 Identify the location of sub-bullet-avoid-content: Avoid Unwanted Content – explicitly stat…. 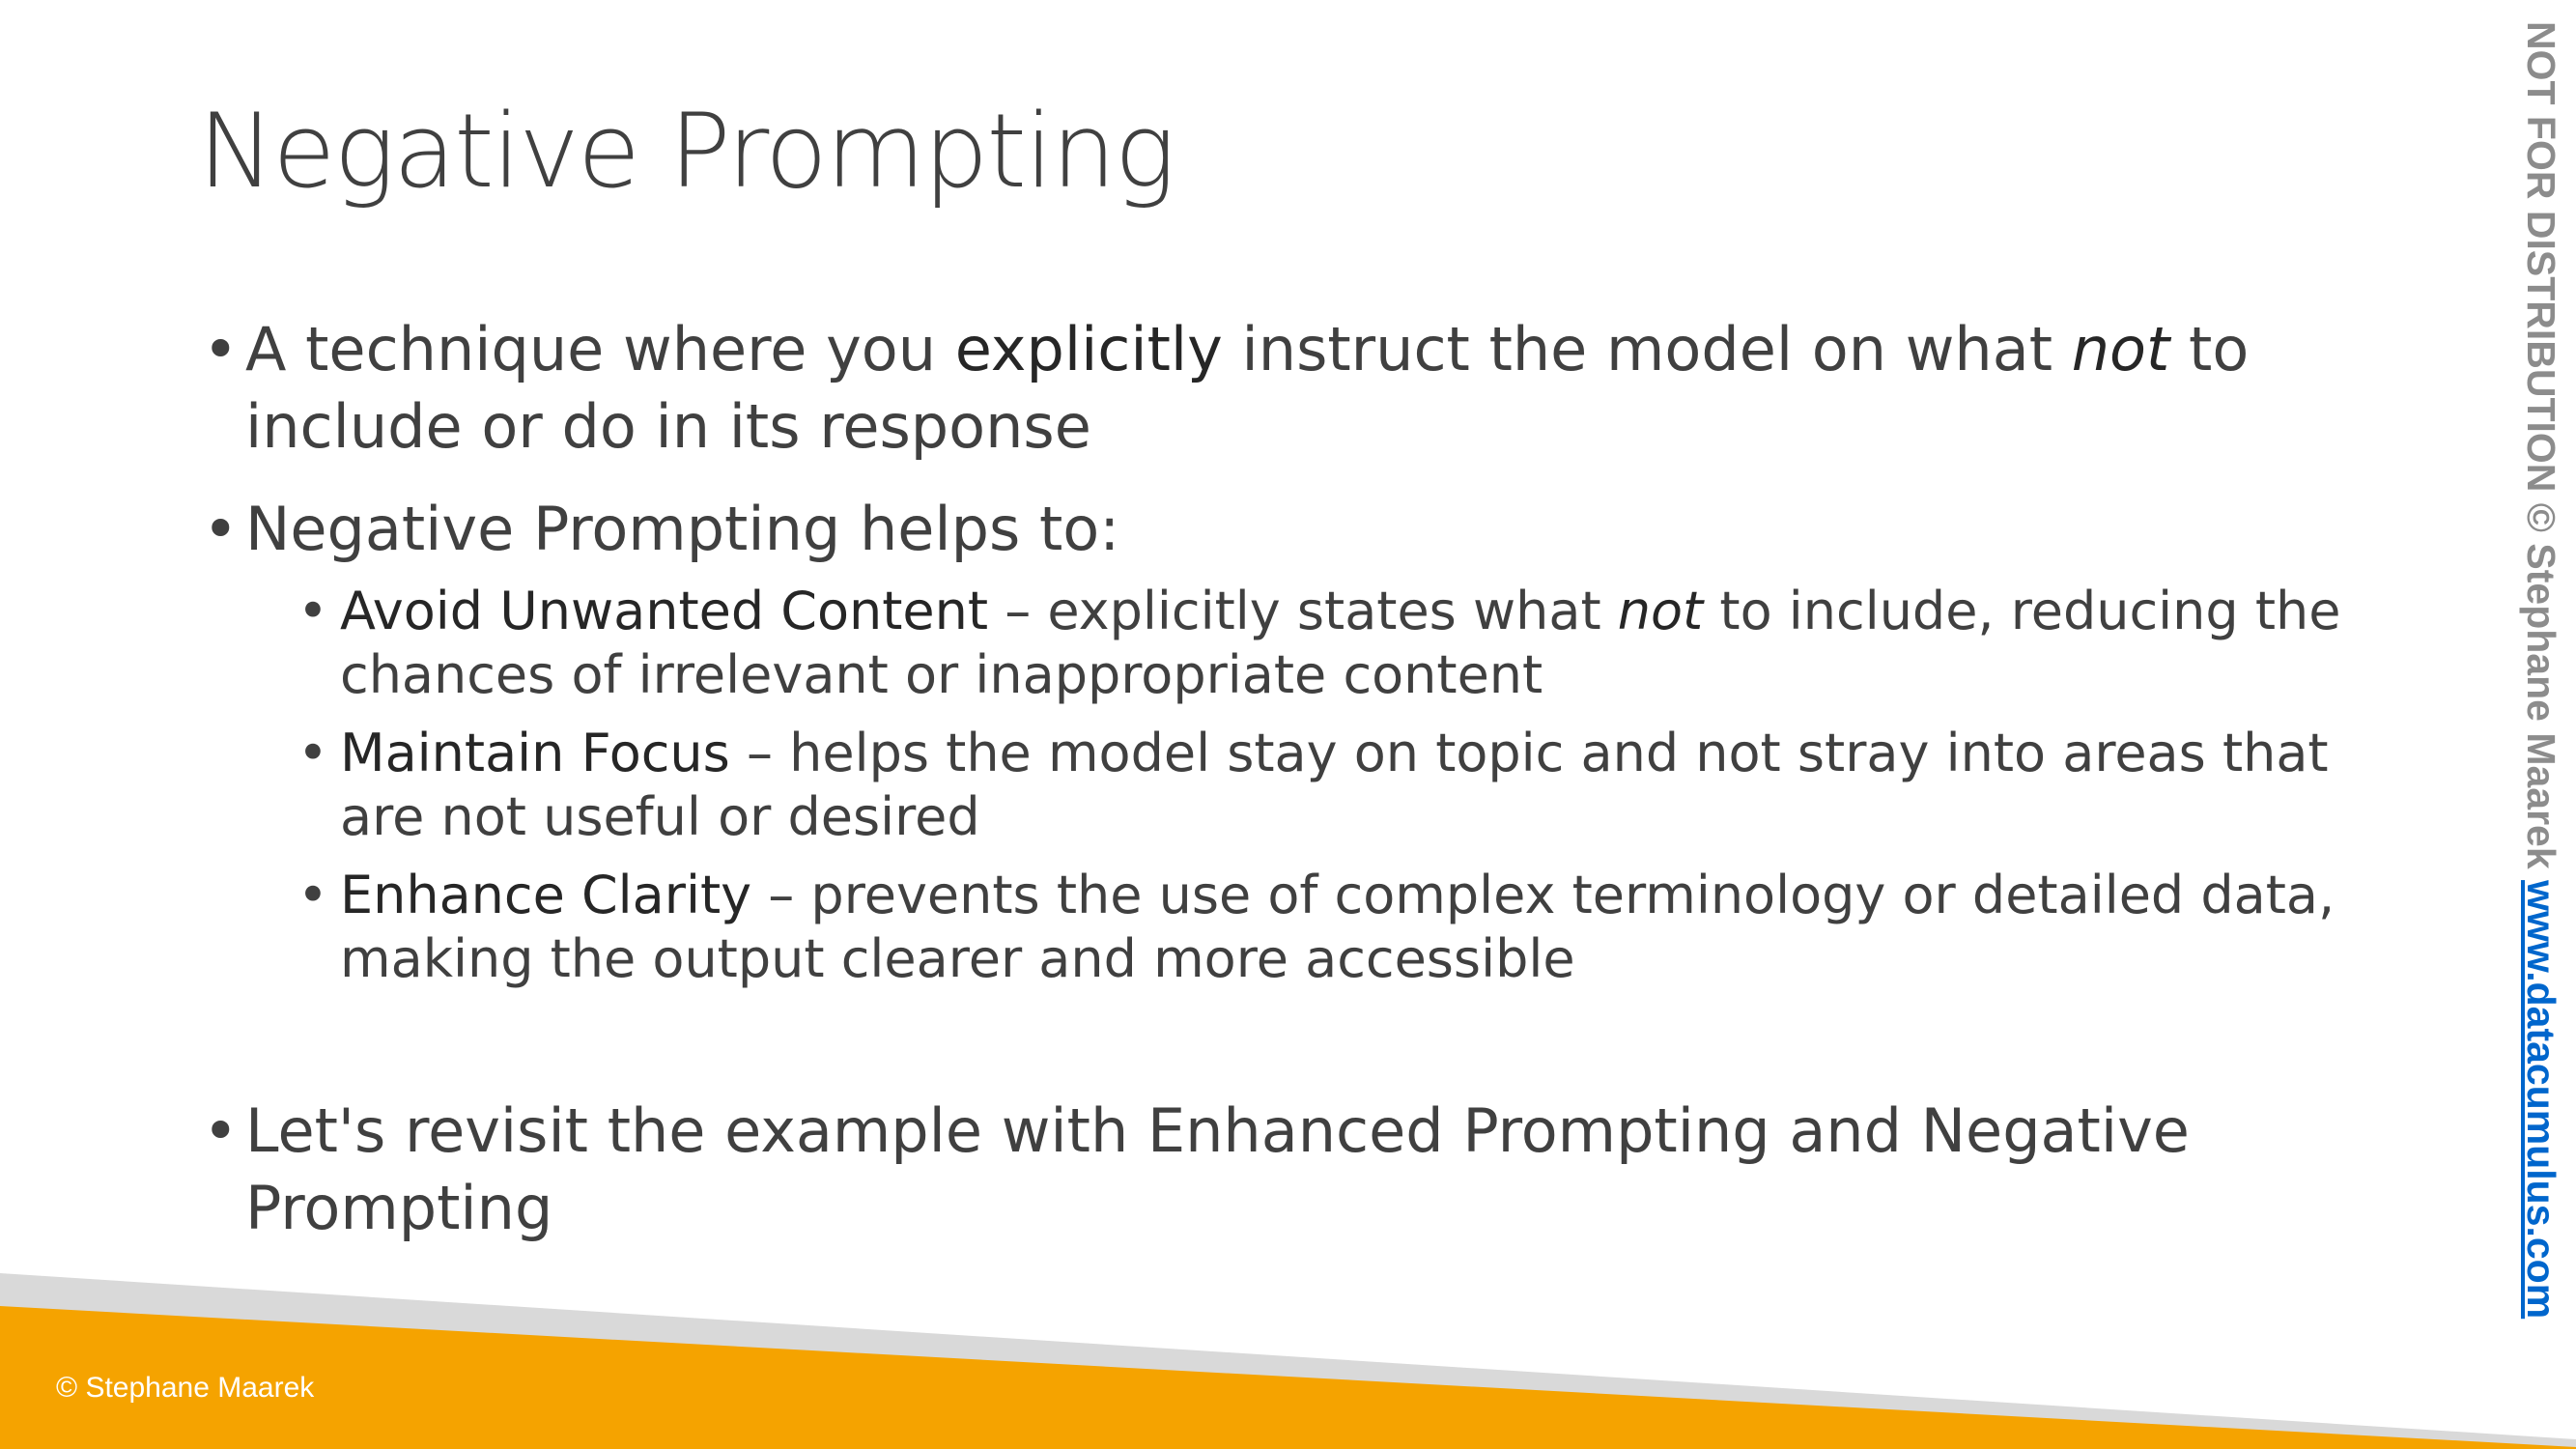
(1361, 643).